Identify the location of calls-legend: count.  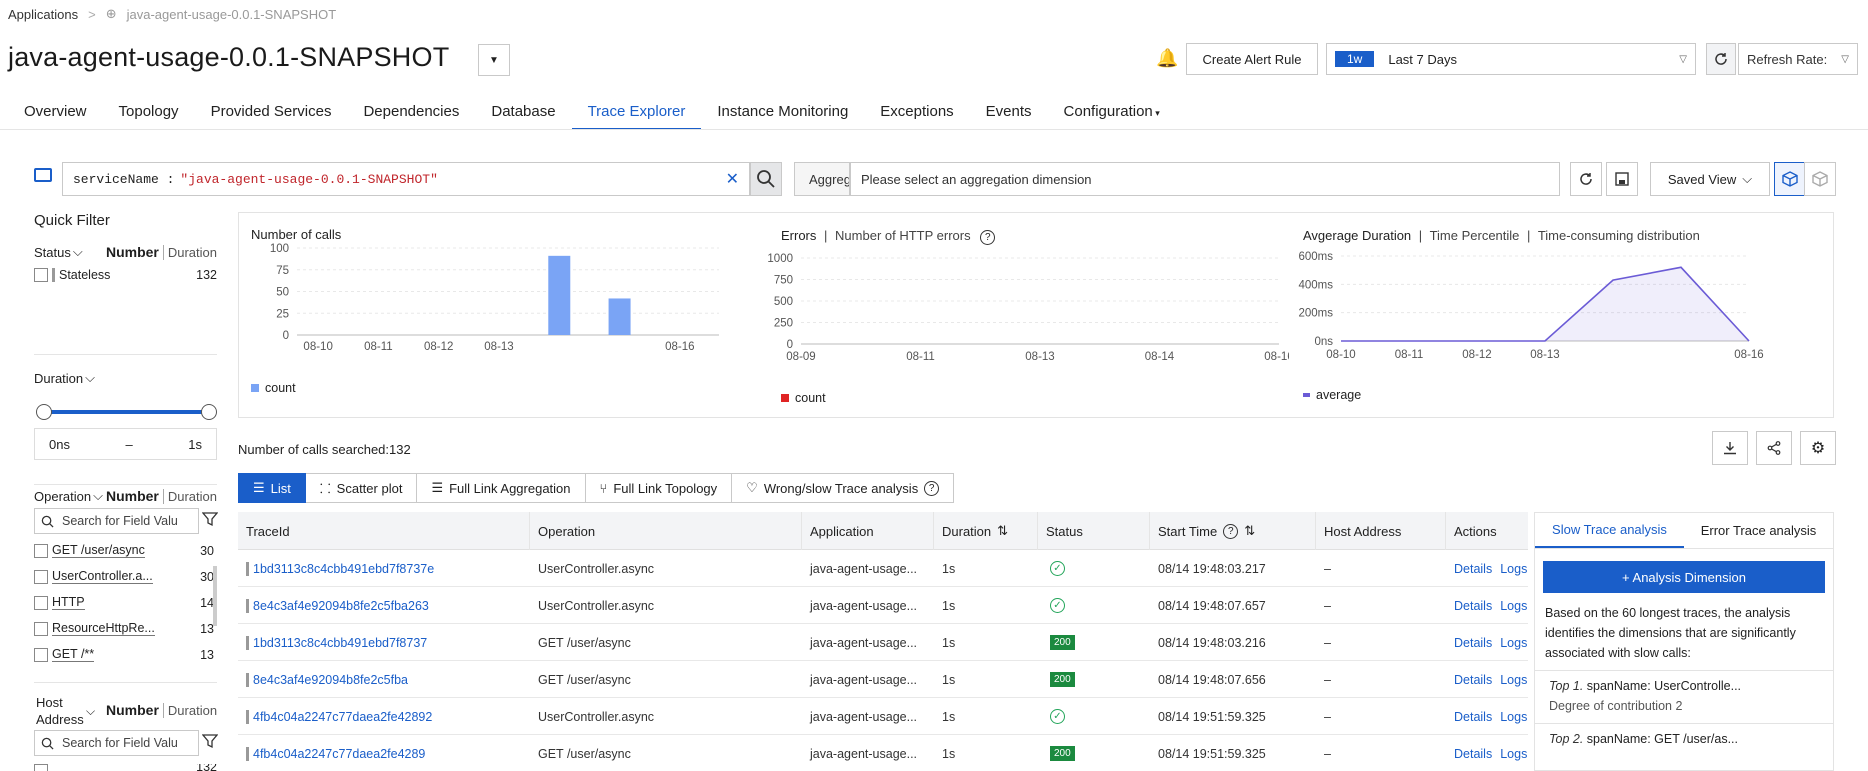
(273, 388).